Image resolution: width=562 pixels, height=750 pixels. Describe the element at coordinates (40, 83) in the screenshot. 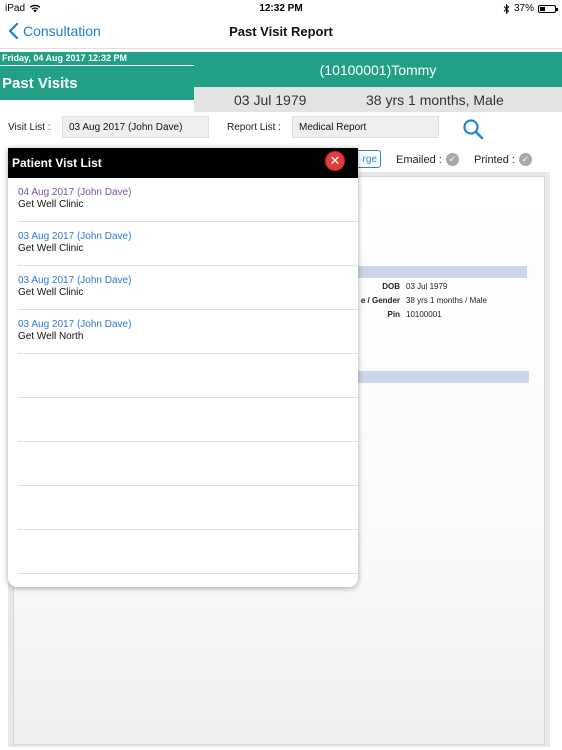

I see `section-title: Past Visits` at that location.